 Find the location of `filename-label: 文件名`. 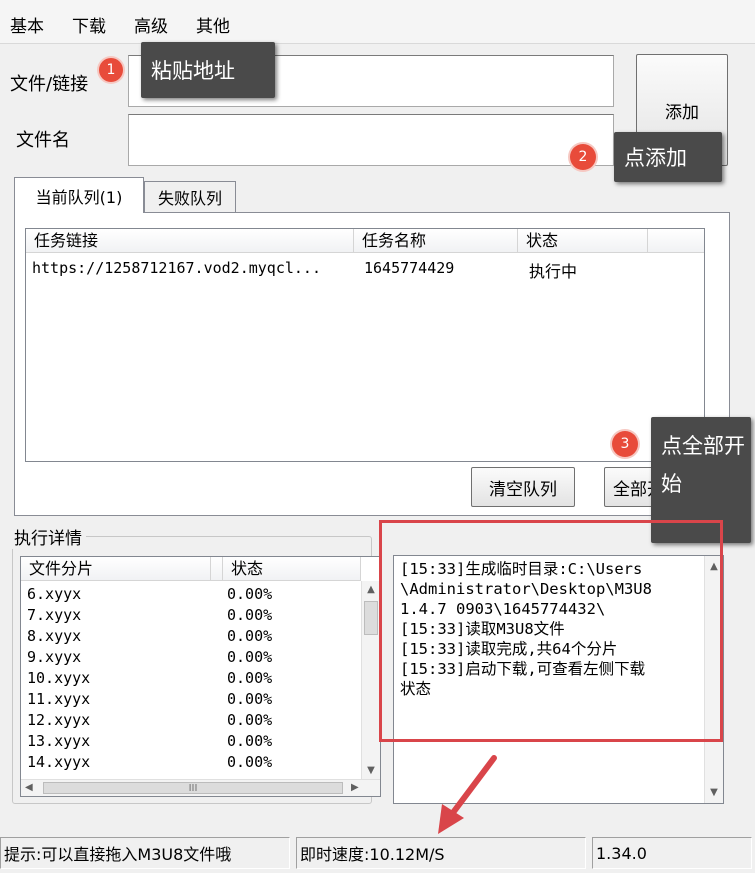

filename-label: 文件名 is located at coordinates (43, 140).